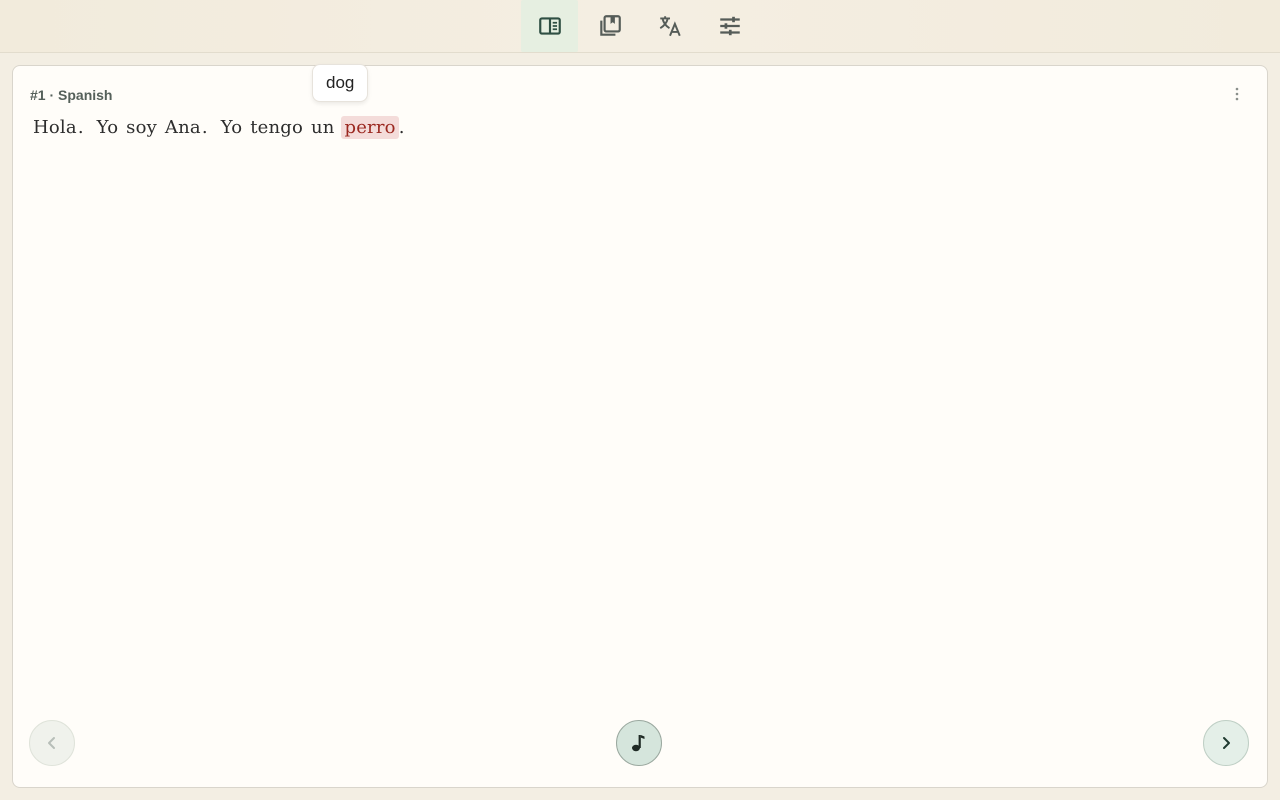  I want to click on view-mode-toolbar, so click(641, 26).